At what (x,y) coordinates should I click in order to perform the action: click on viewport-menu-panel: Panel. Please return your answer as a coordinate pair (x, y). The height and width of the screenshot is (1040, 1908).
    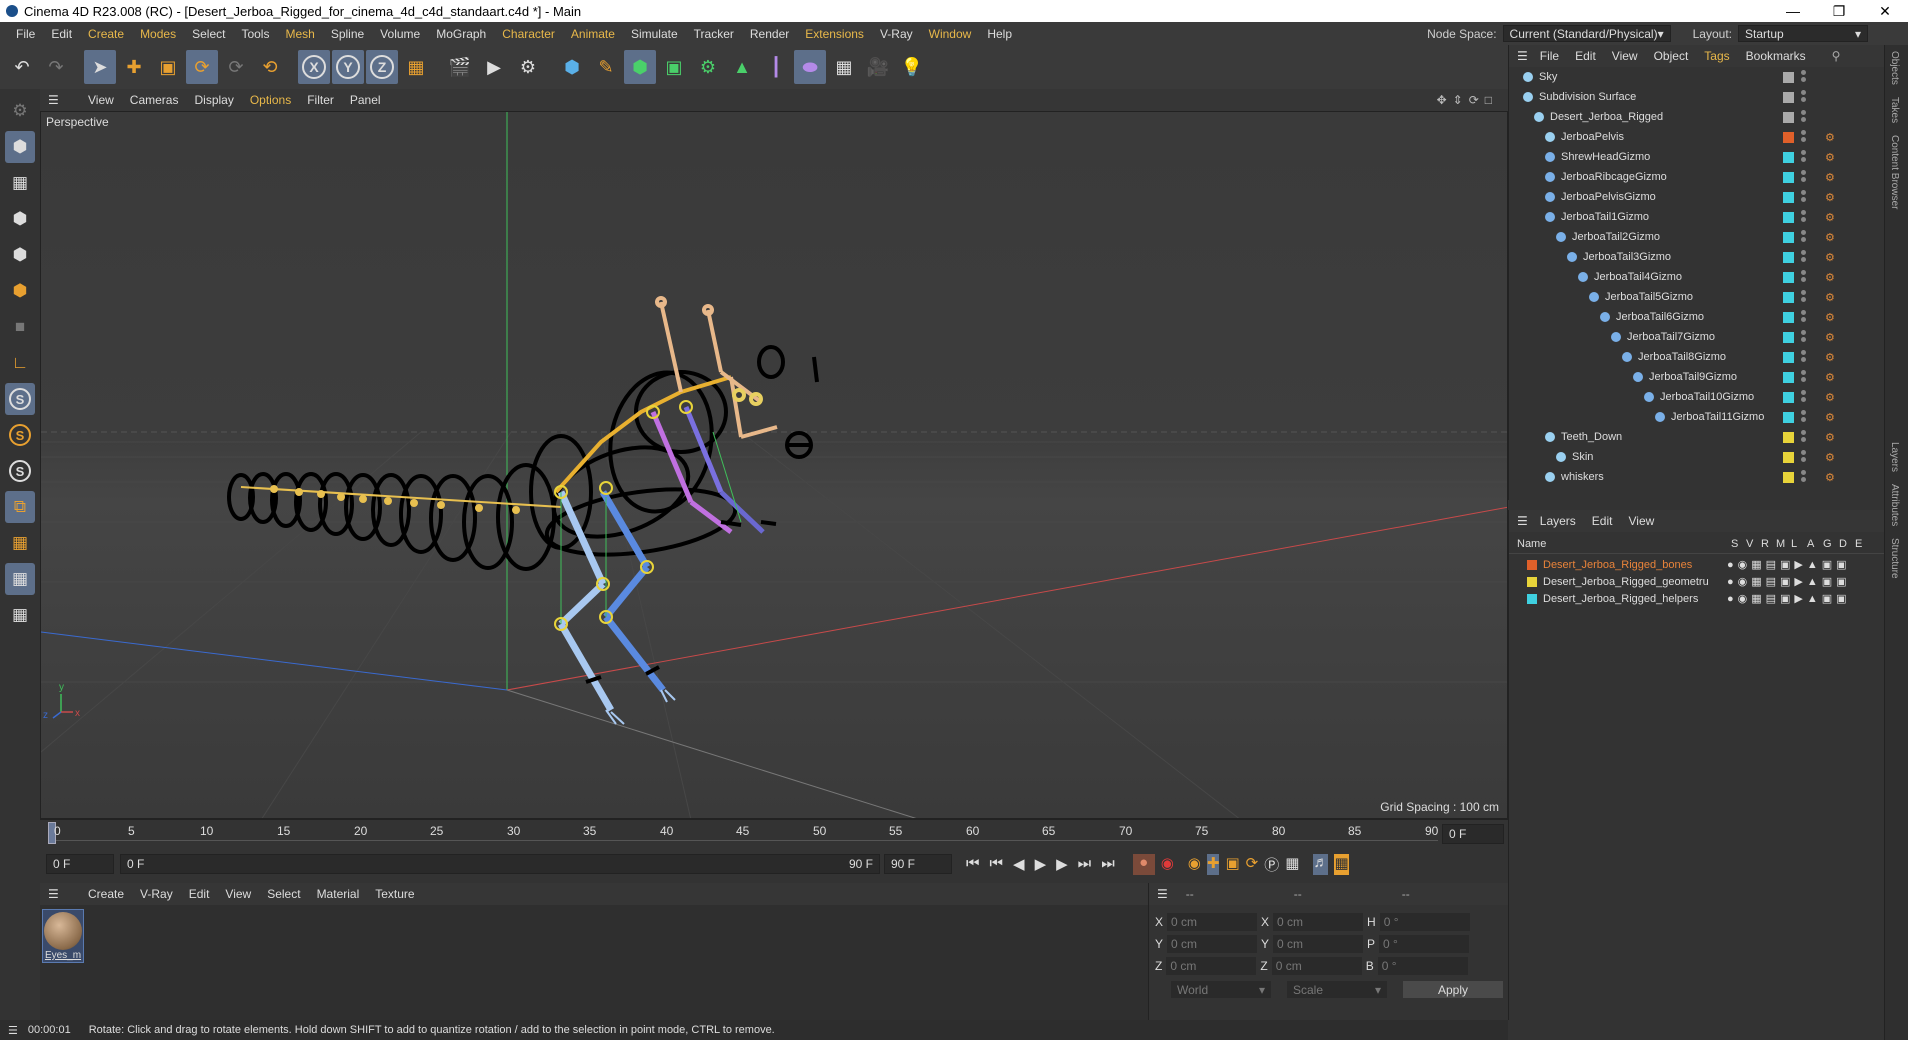
    Looking at the image, I should click on (365, 100).